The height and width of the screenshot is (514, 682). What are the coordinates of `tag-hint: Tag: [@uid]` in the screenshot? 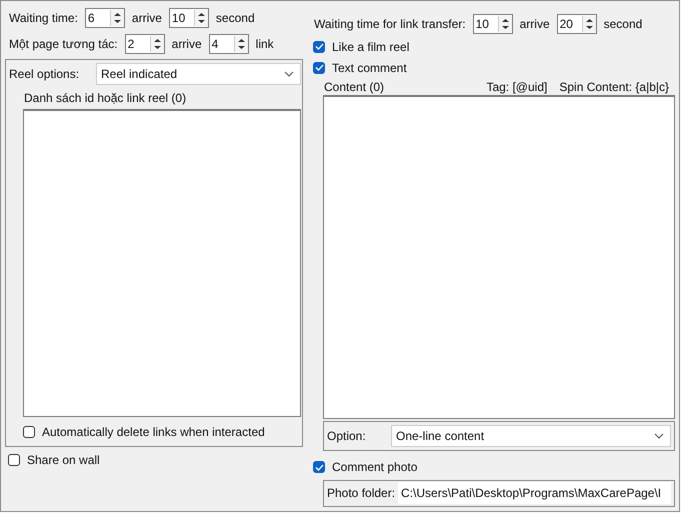 It's located at (517, 87).